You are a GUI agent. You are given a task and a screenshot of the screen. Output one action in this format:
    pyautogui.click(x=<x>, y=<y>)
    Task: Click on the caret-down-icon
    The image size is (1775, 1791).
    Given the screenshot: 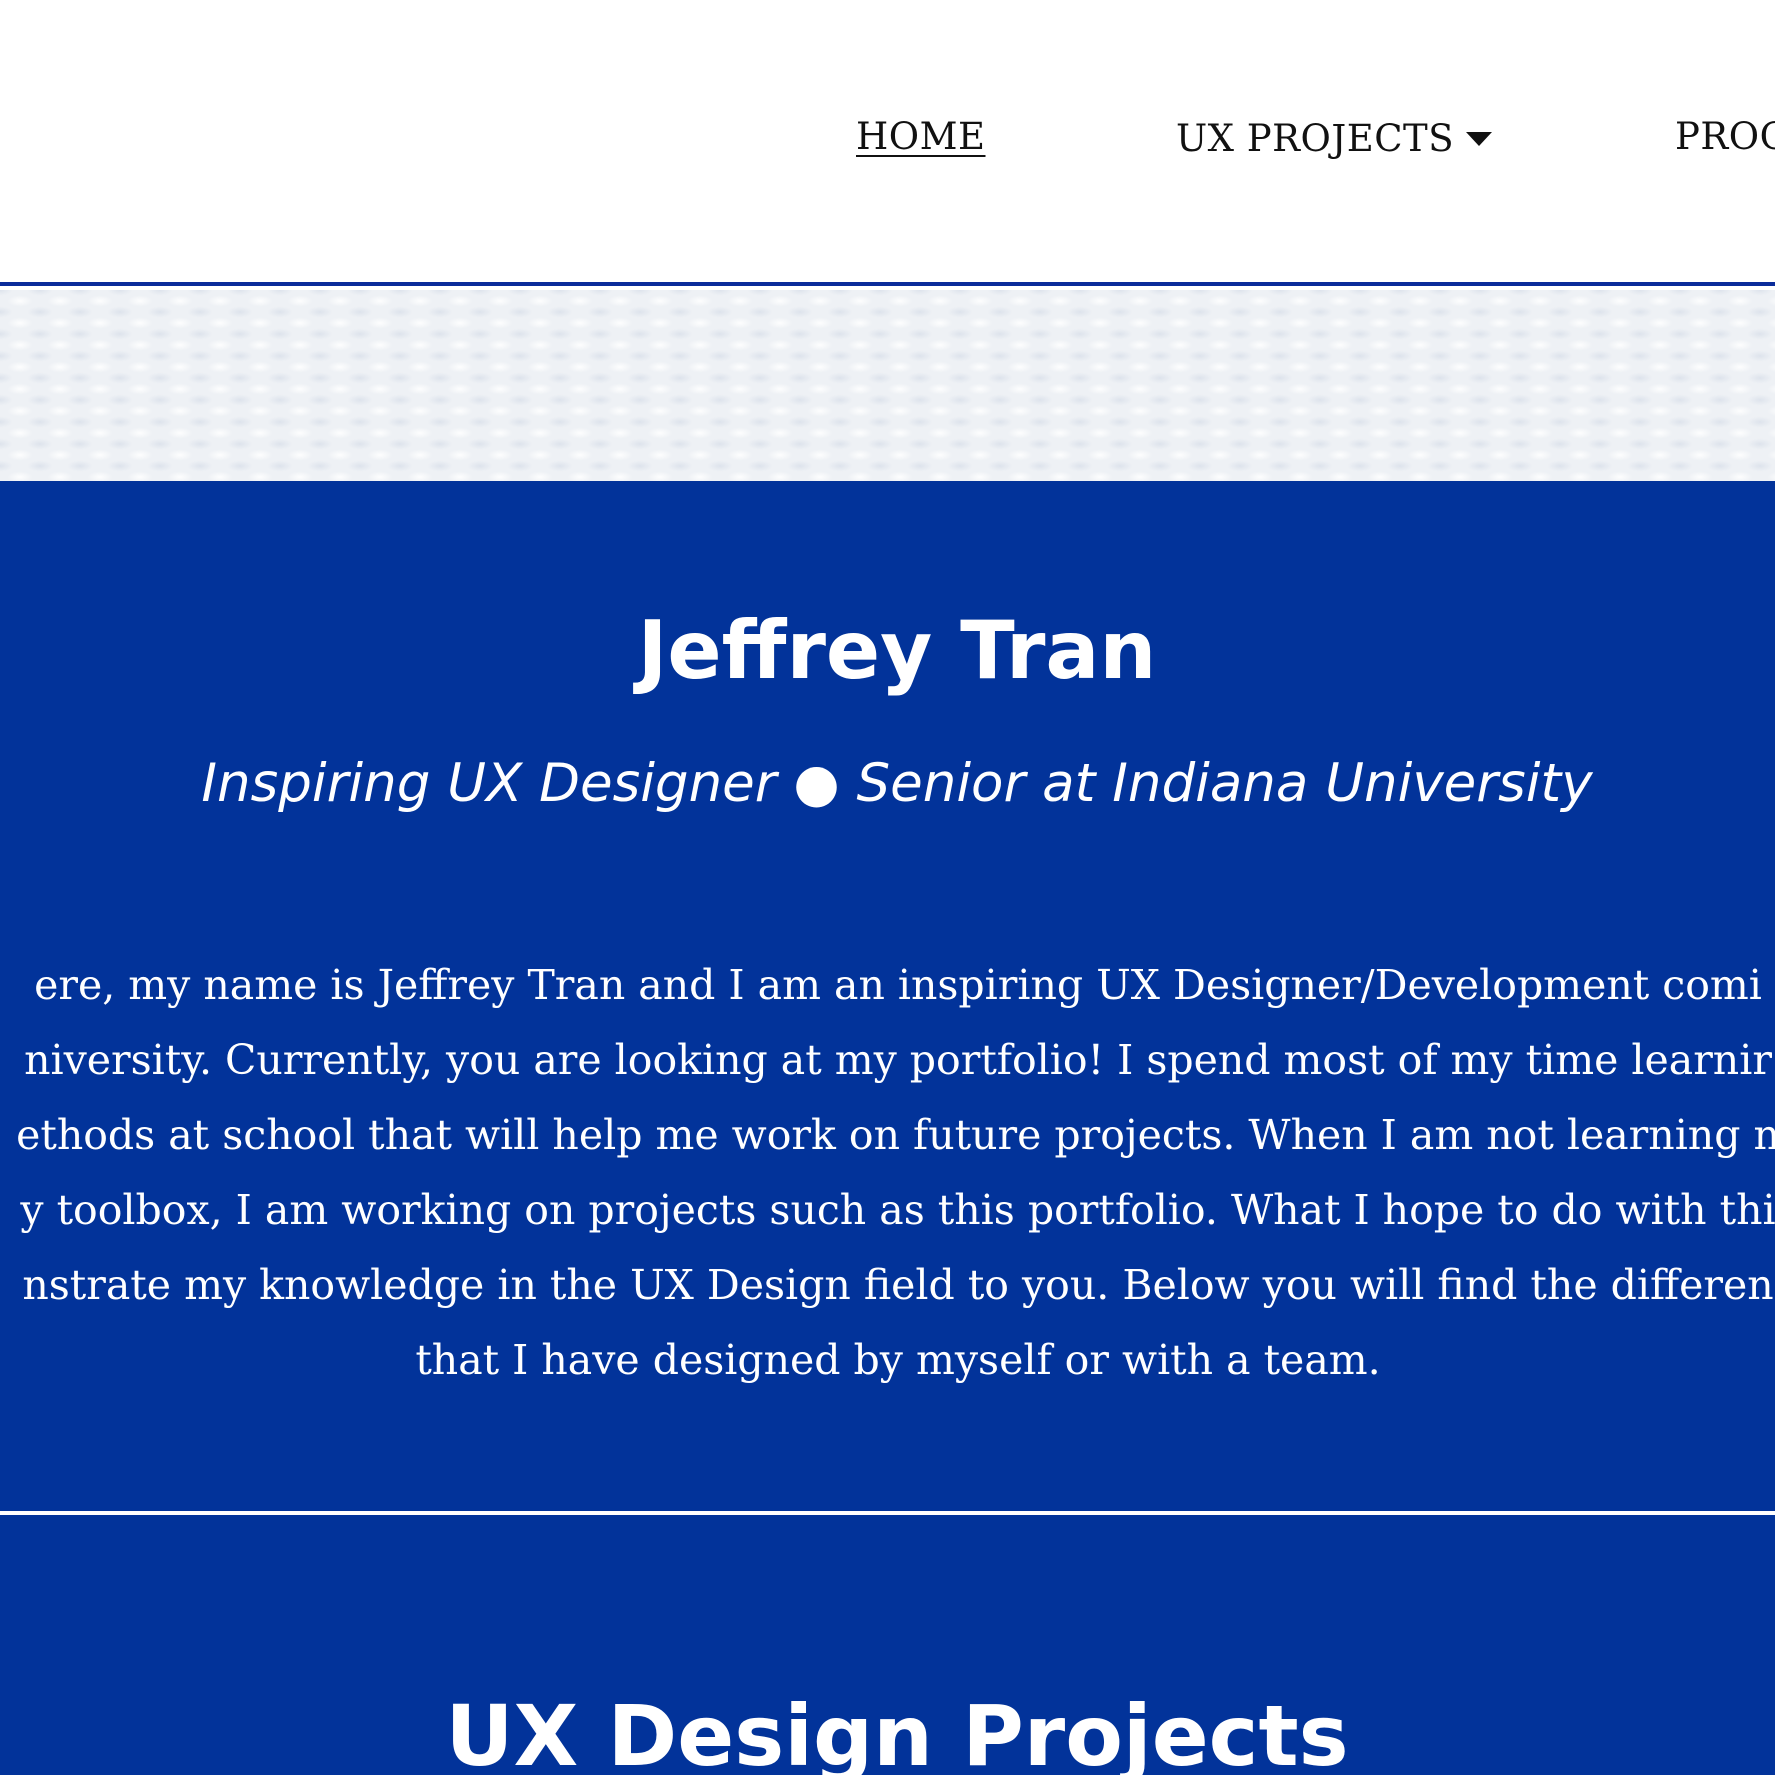 What is the action you would take?
    pyautogui.click(x=1479, y=138)
    